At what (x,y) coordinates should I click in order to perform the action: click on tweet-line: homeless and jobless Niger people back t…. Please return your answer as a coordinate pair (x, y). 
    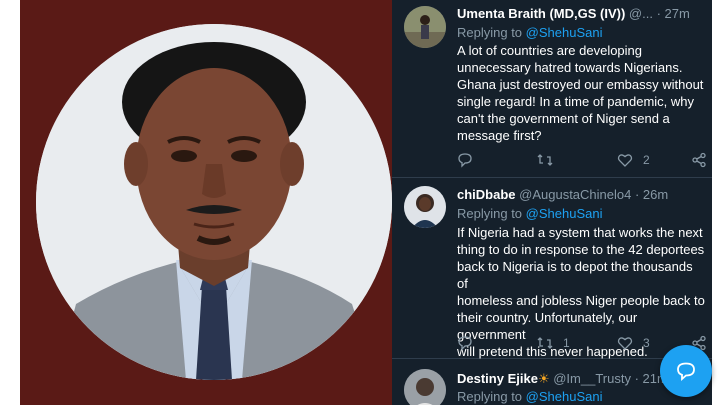
    Looking at the image, I should click on (581, 300).